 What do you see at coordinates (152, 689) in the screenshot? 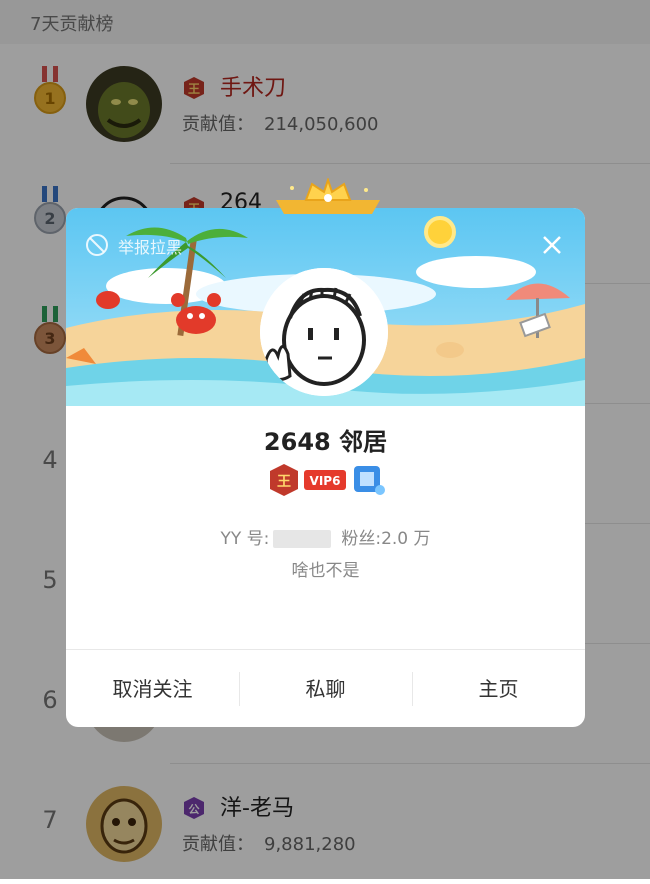
I see `unfollow-button: 取消关注` at bounding box center [152, 689].